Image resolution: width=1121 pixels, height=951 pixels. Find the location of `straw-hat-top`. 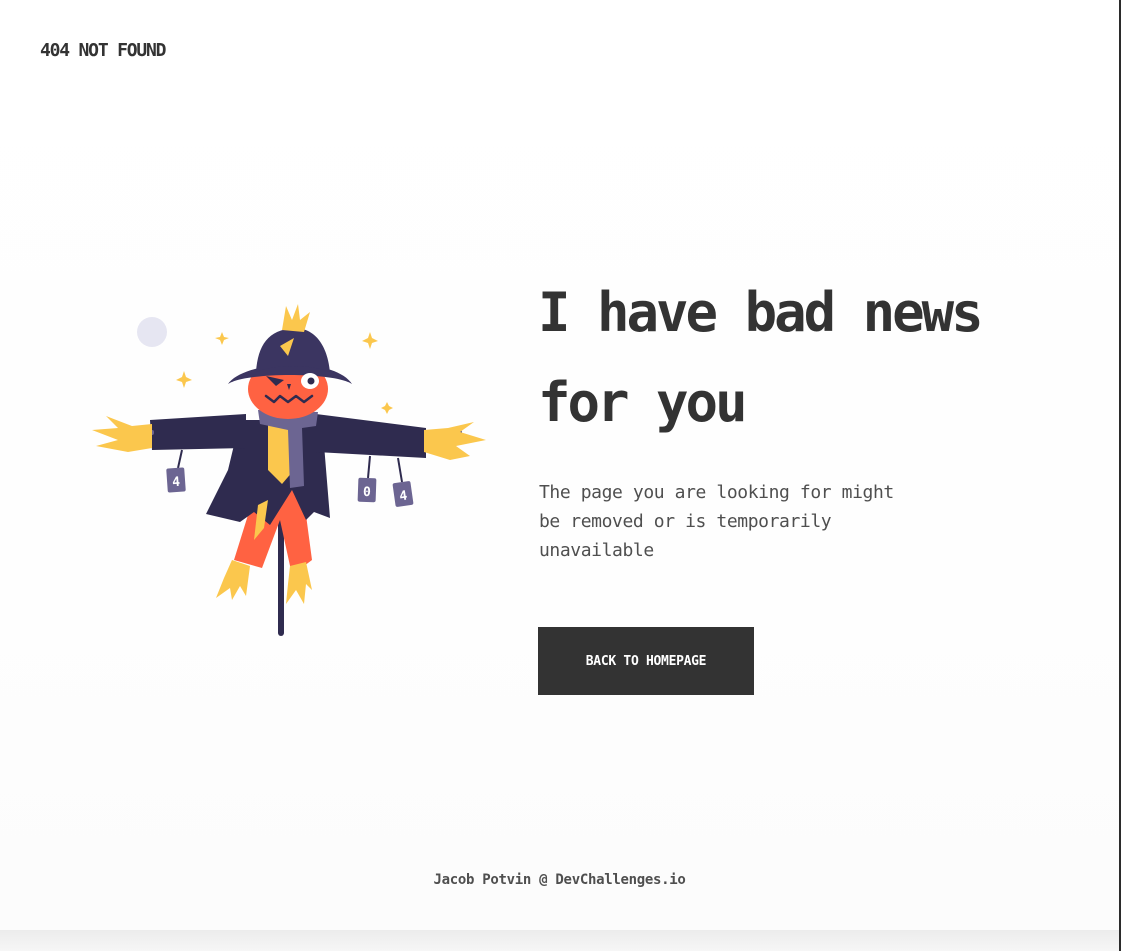

straw-hat-top is located at coordinates (296, 318).